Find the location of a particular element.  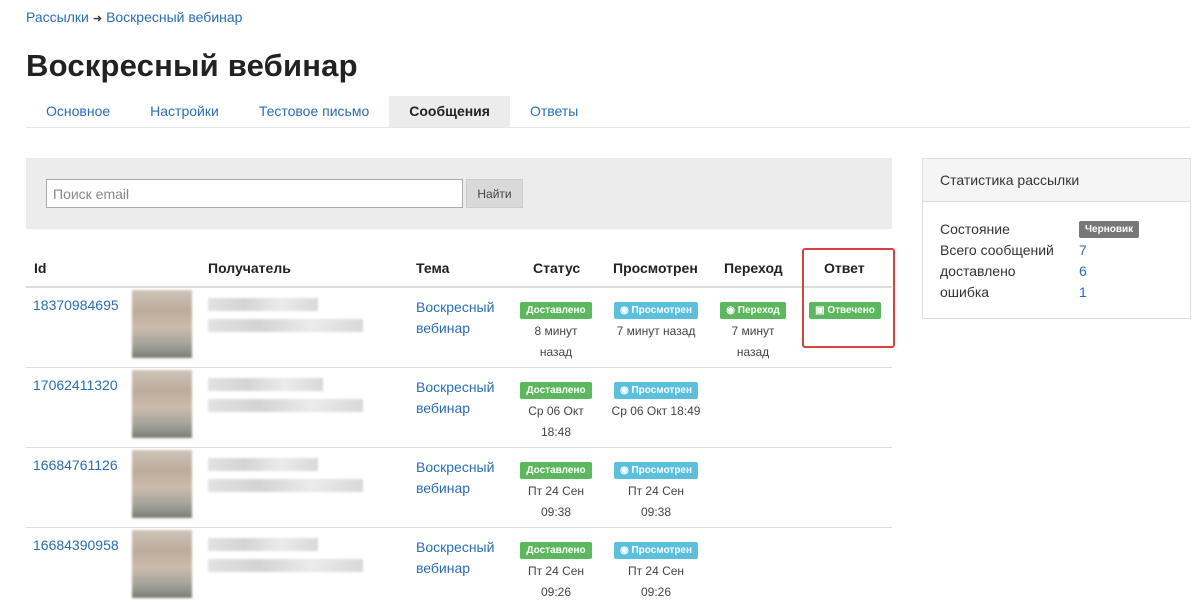

viewed-cell: ◉ Просмотрен Пт 24 Сен 09:26 is located at coordinates (656, 571).